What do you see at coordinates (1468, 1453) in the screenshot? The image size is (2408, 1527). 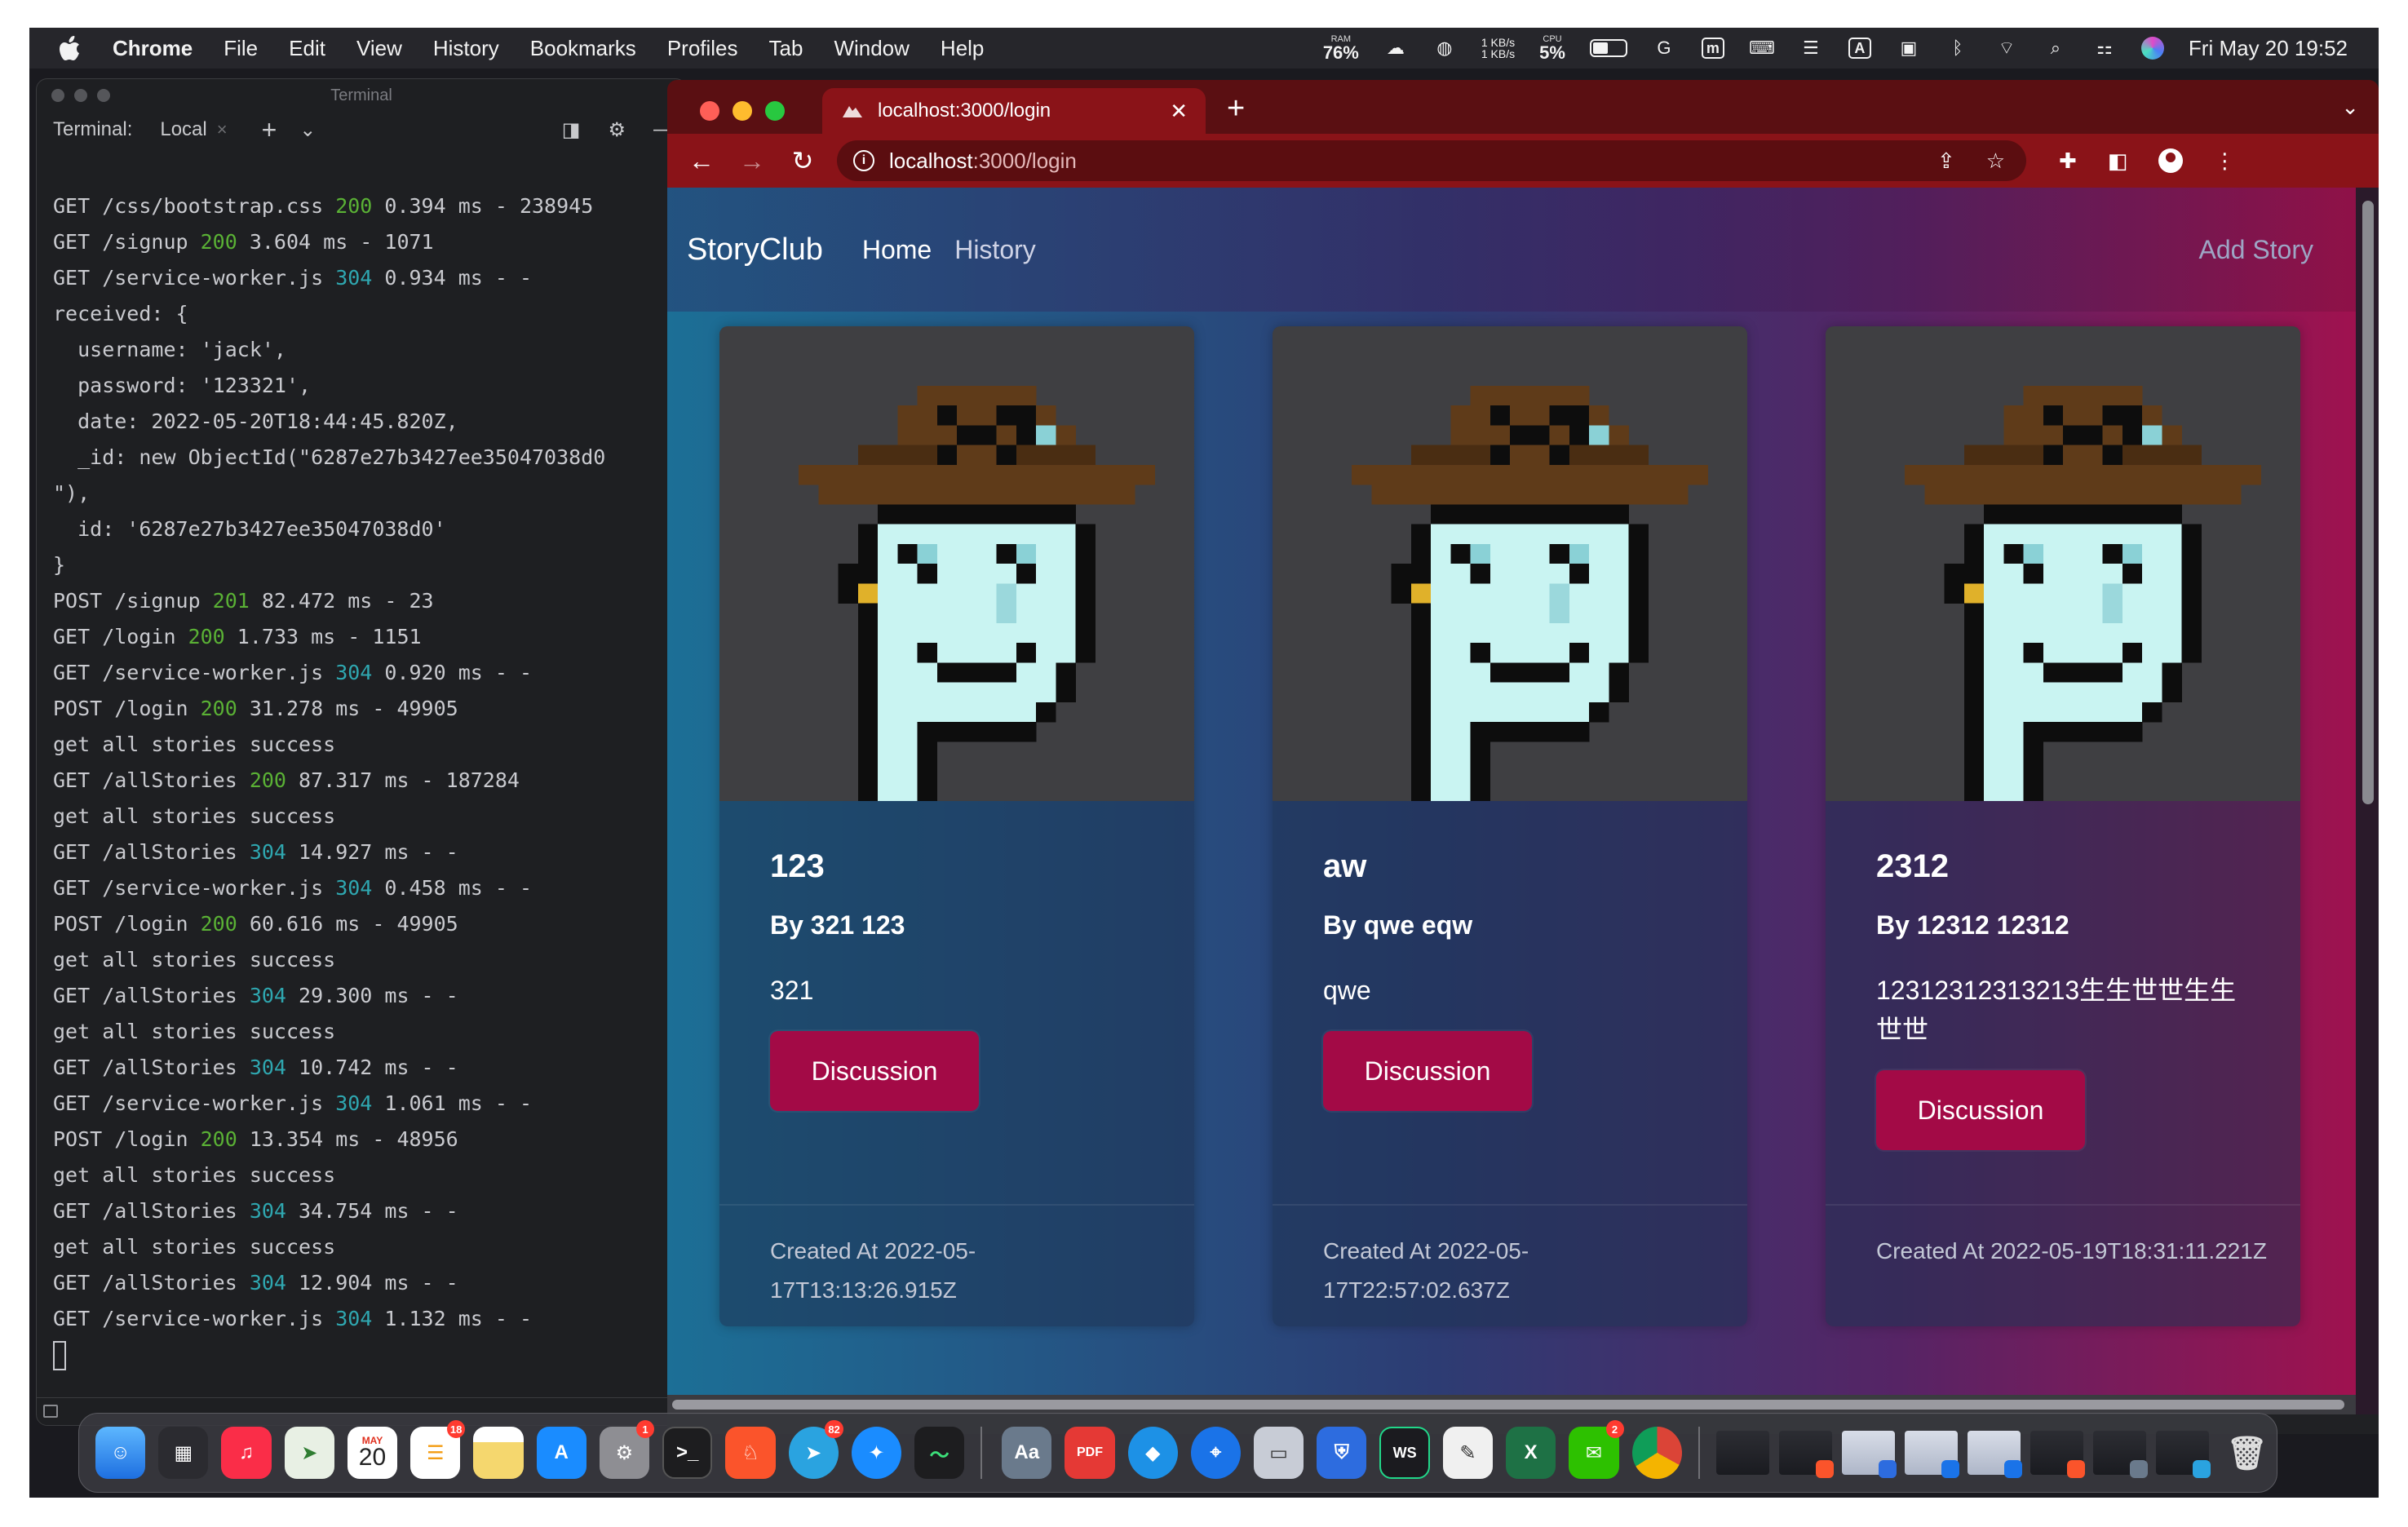 I see `text-editor-icon: ✎` at bounding box center [1468, 1453].